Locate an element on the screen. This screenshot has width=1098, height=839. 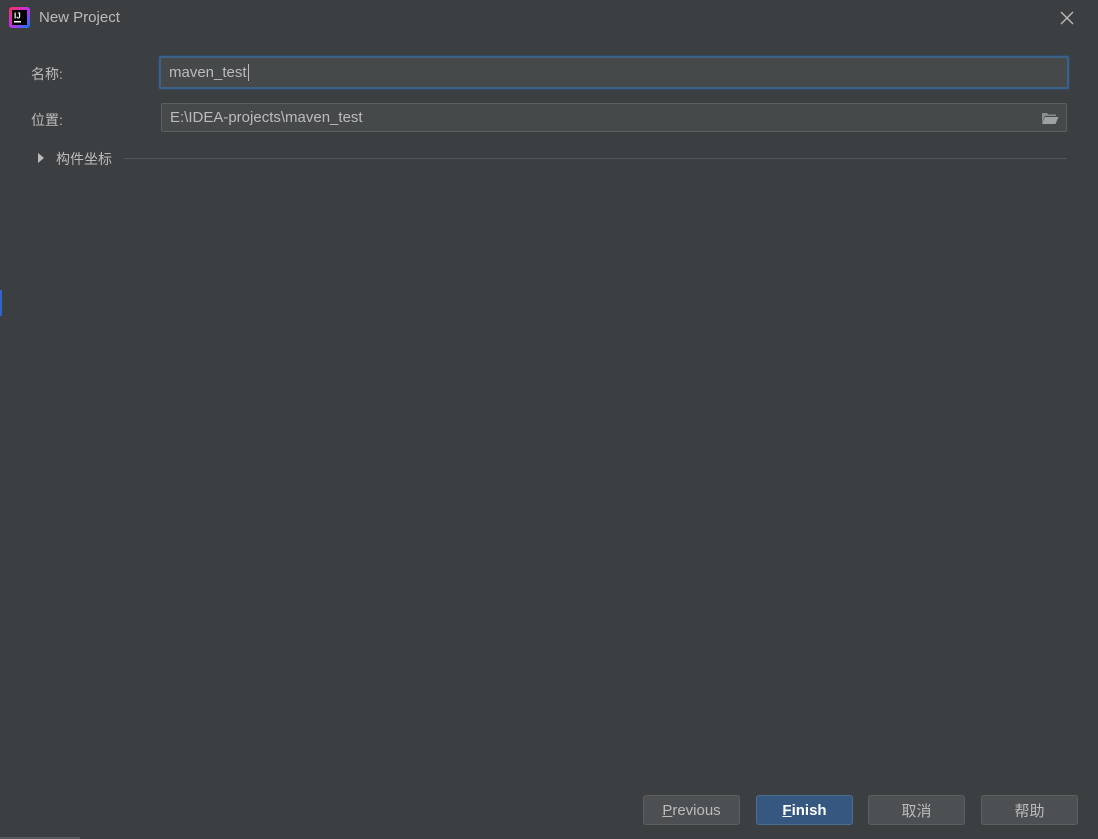
previous-button: Previous is located at coordinates (691, 810).